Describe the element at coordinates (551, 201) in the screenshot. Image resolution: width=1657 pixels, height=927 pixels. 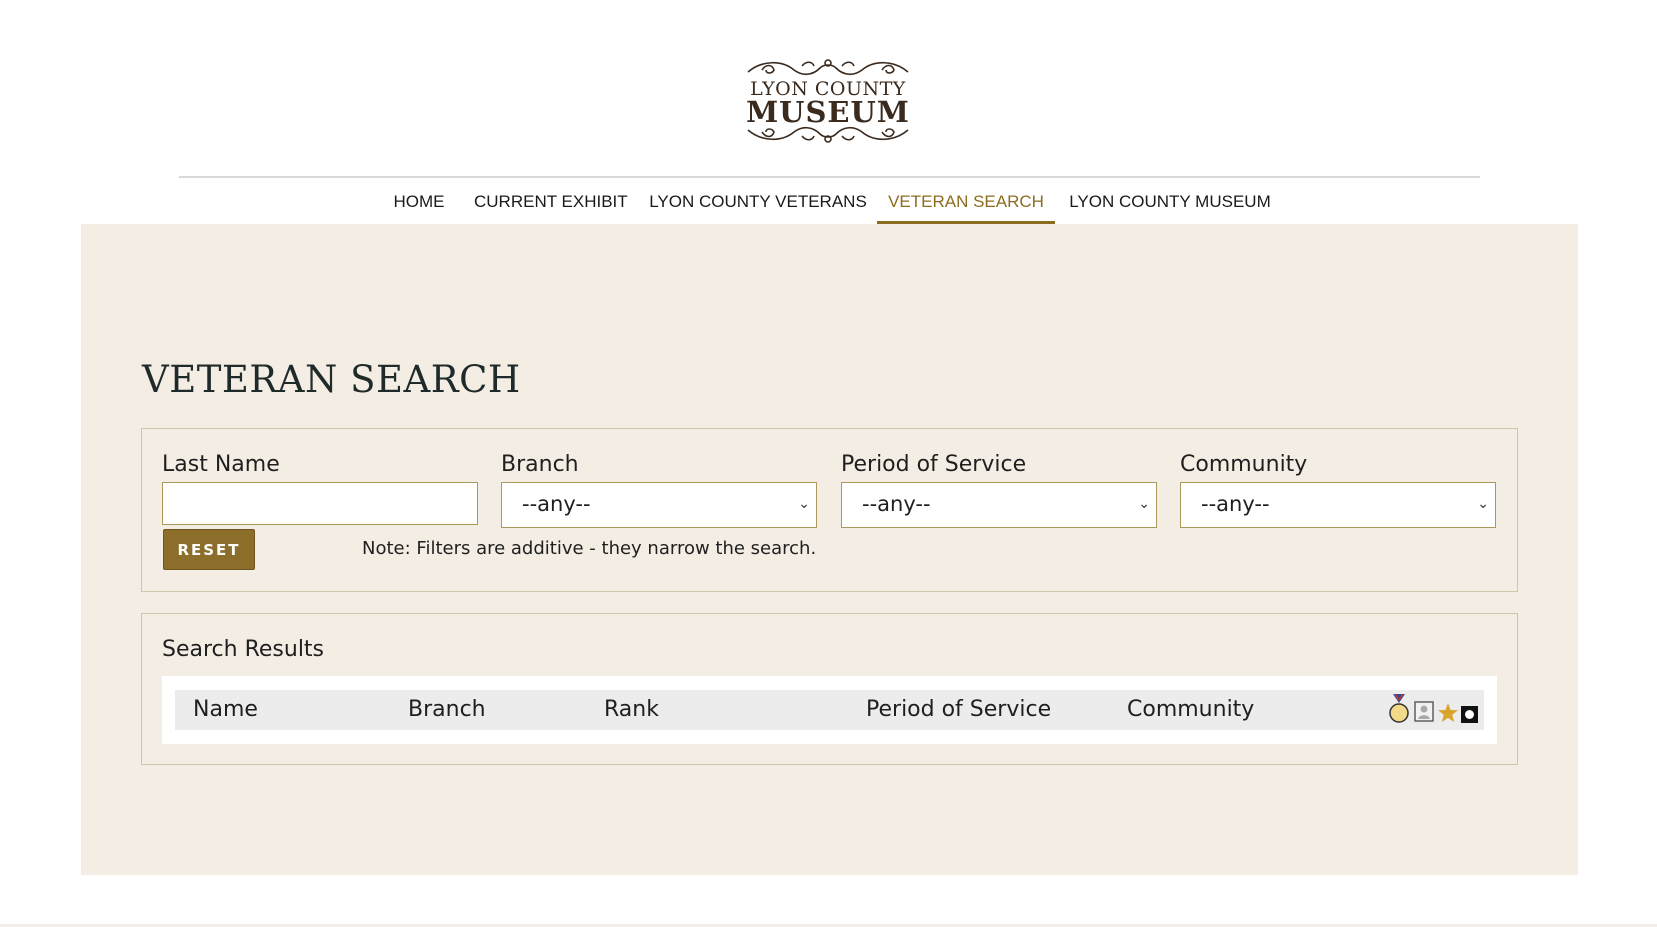
I see `nav-current-exhibit: CURRENT EXHIBIT` at that location.